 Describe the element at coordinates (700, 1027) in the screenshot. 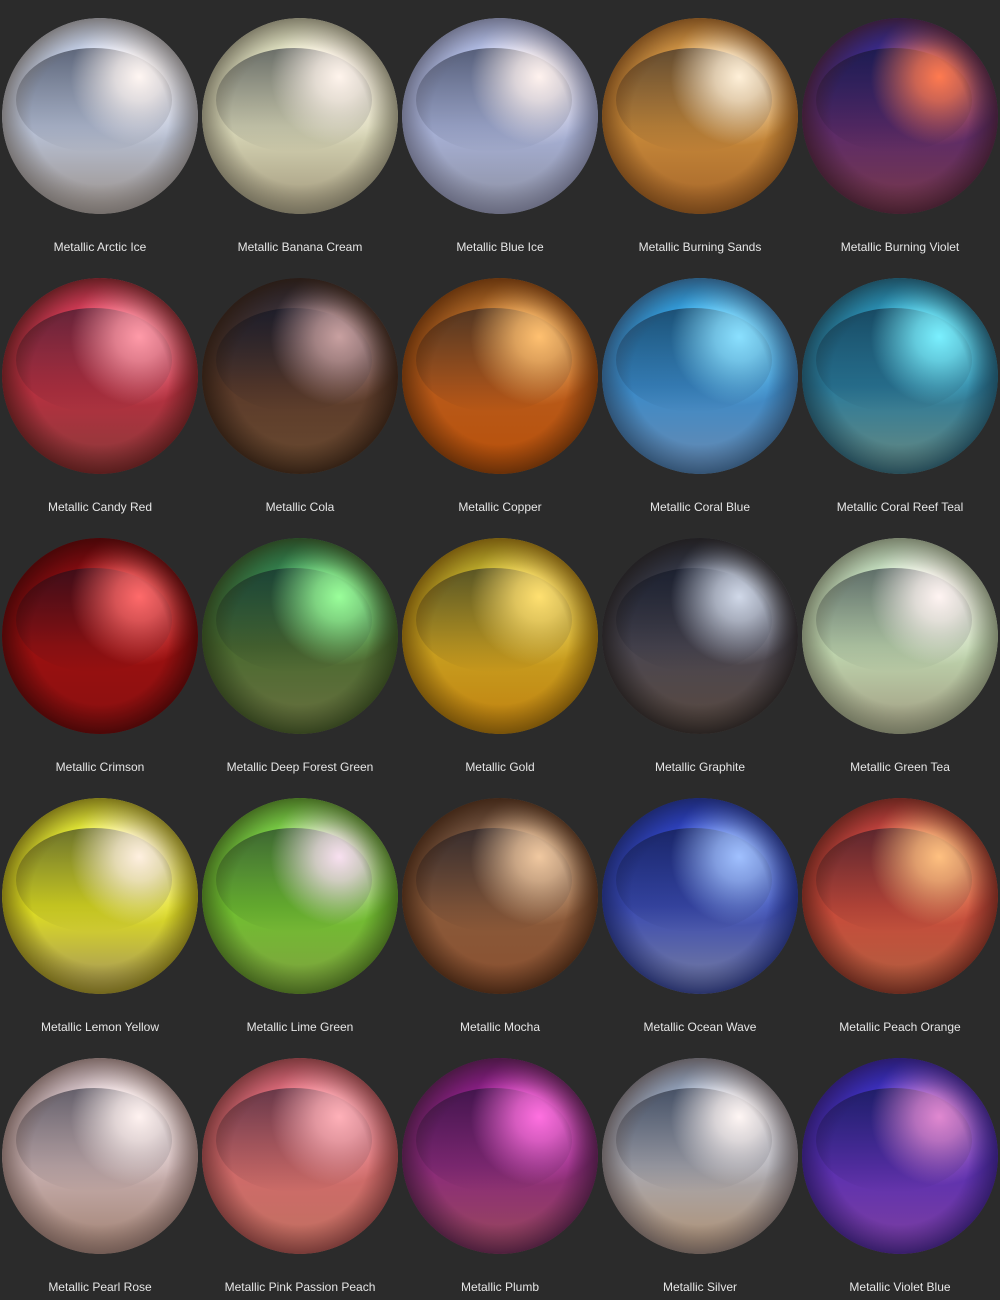

I see `swatch-label: Metallic Ocean Wave` at that location.